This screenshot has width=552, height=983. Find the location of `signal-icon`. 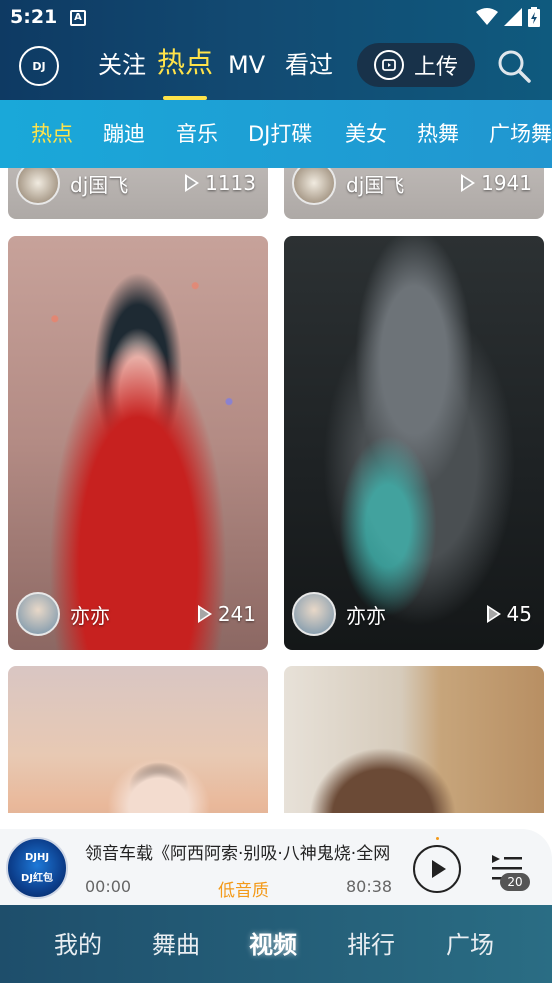

signal-icon is located at coordinates (513, 17).